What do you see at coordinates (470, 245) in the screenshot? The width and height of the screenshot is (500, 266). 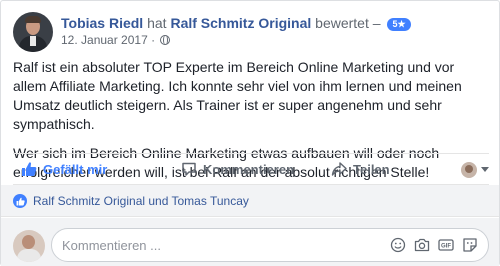 I see `sticker-icon` at bounding box center [470, 245].